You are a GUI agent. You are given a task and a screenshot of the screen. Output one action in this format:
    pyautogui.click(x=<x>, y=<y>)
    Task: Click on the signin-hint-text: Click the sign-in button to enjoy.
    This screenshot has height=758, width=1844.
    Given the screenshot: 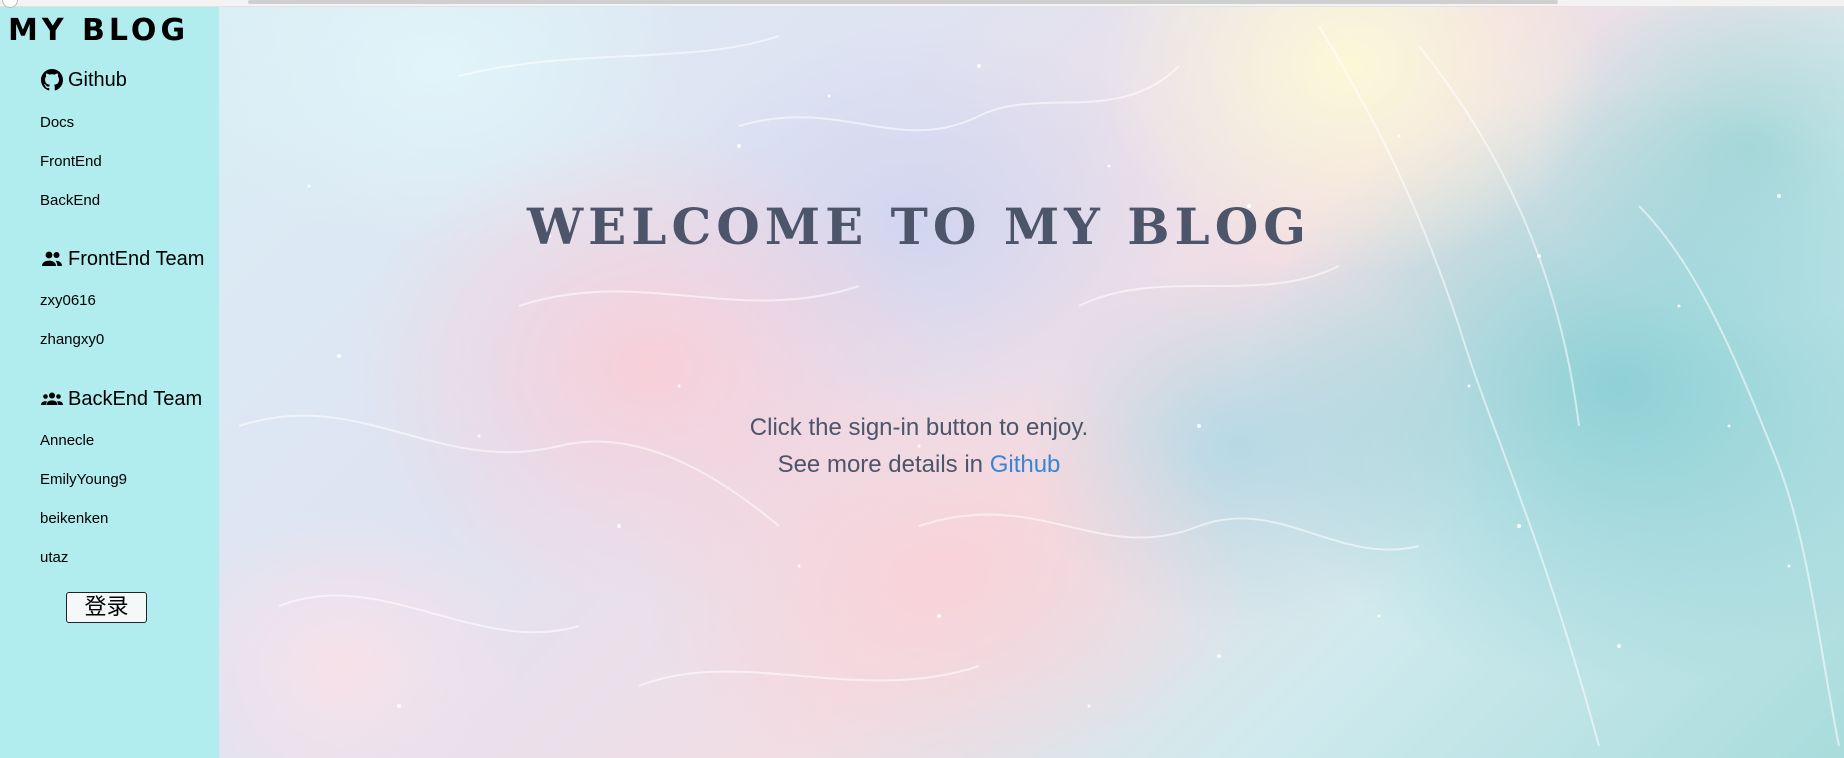 What is the action you would take?
    pyautogui.click(x=919, y=427)
    